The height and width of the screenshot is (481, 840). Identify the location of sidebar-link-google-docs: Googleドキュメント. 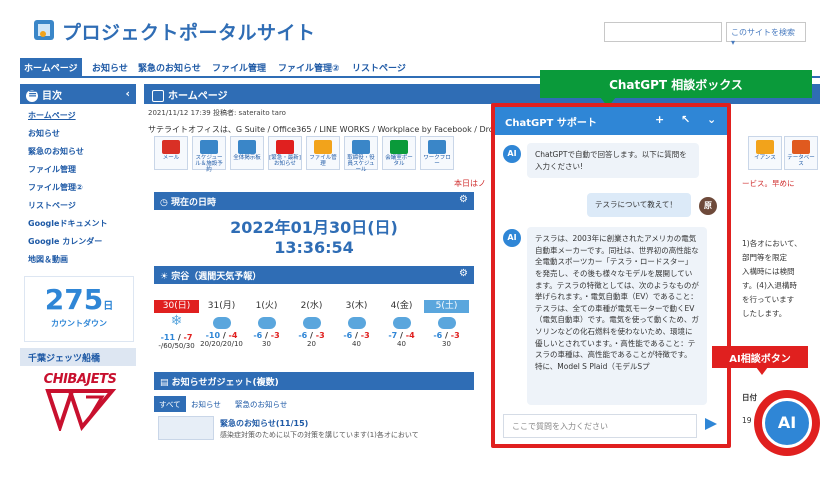
(67, 223).